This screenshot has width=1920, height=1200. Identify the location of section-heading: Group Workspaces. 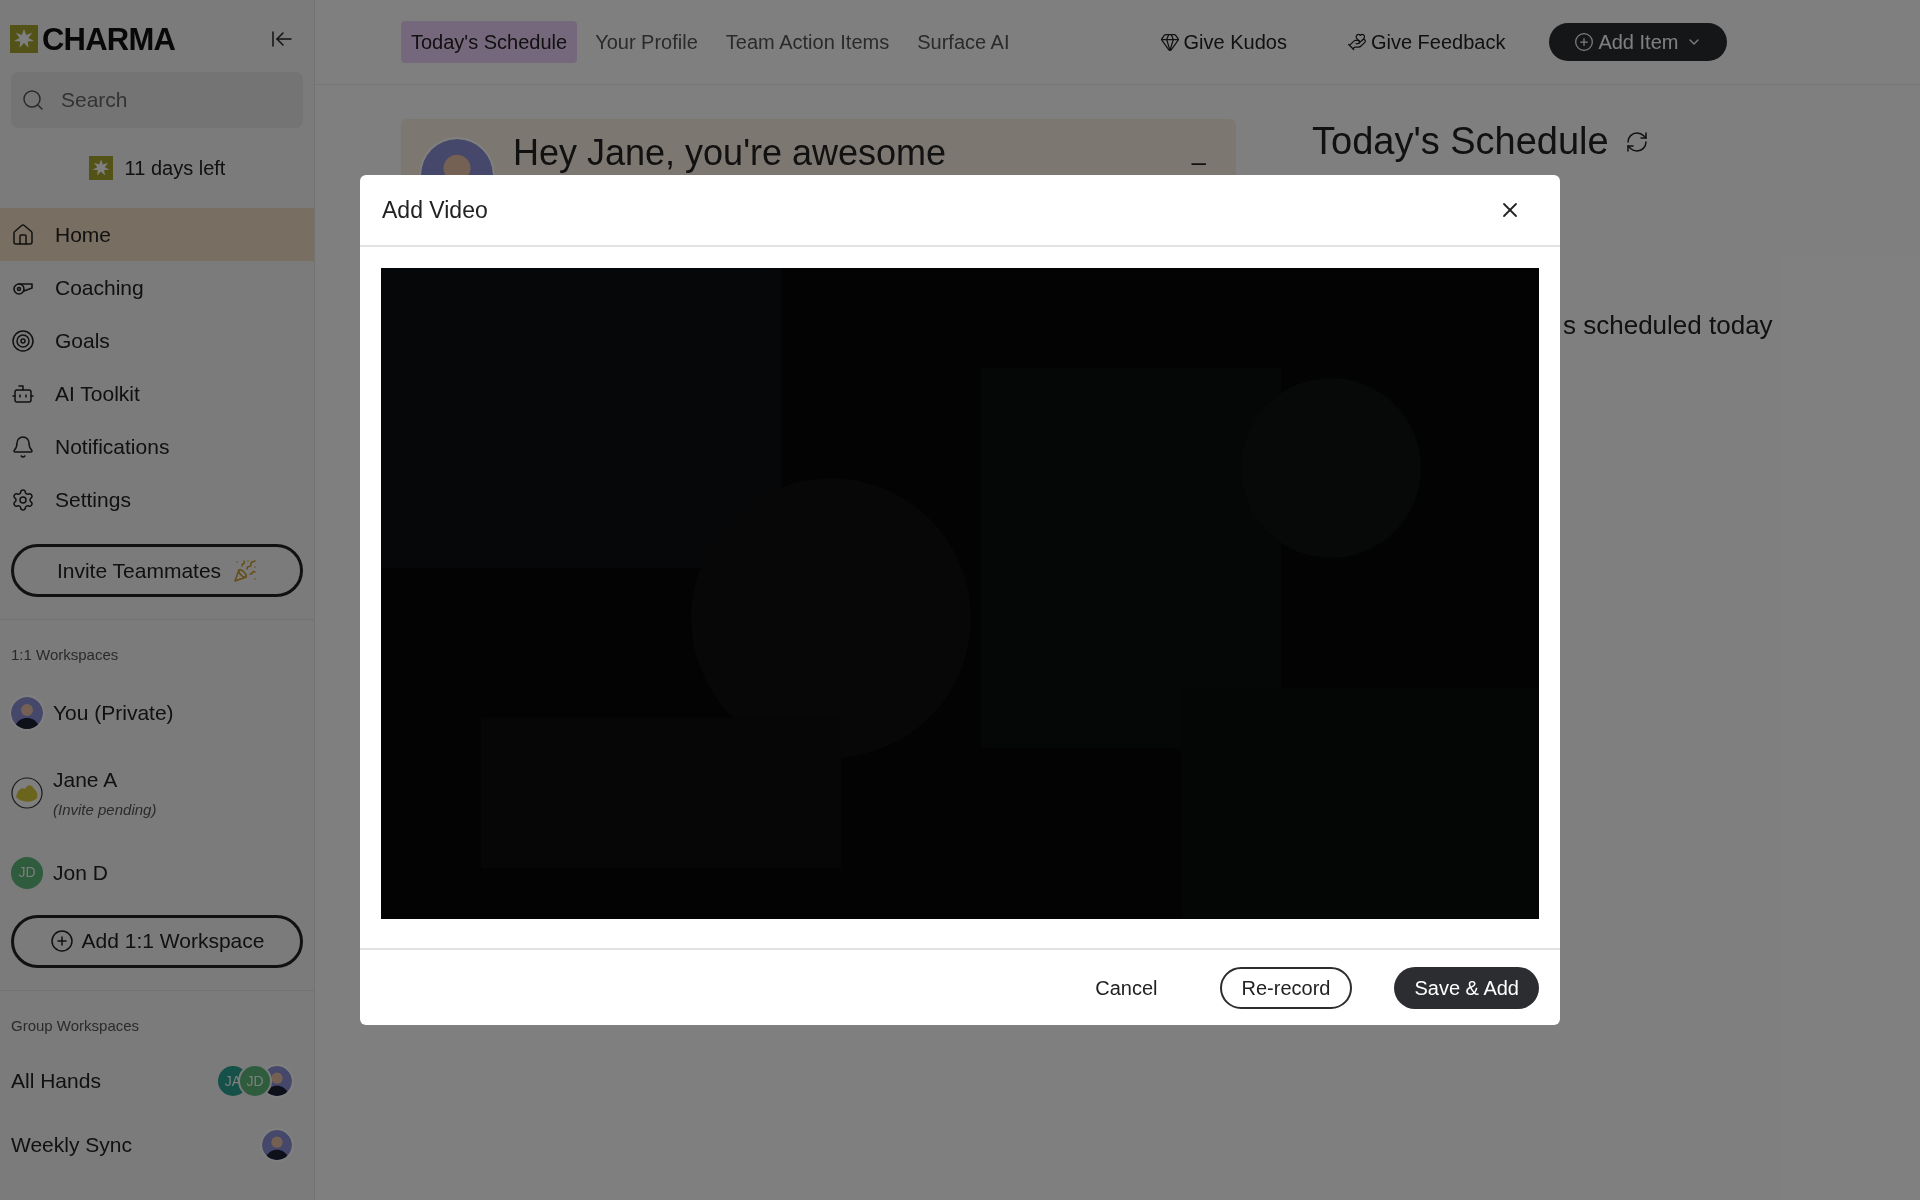
(75, 1025).